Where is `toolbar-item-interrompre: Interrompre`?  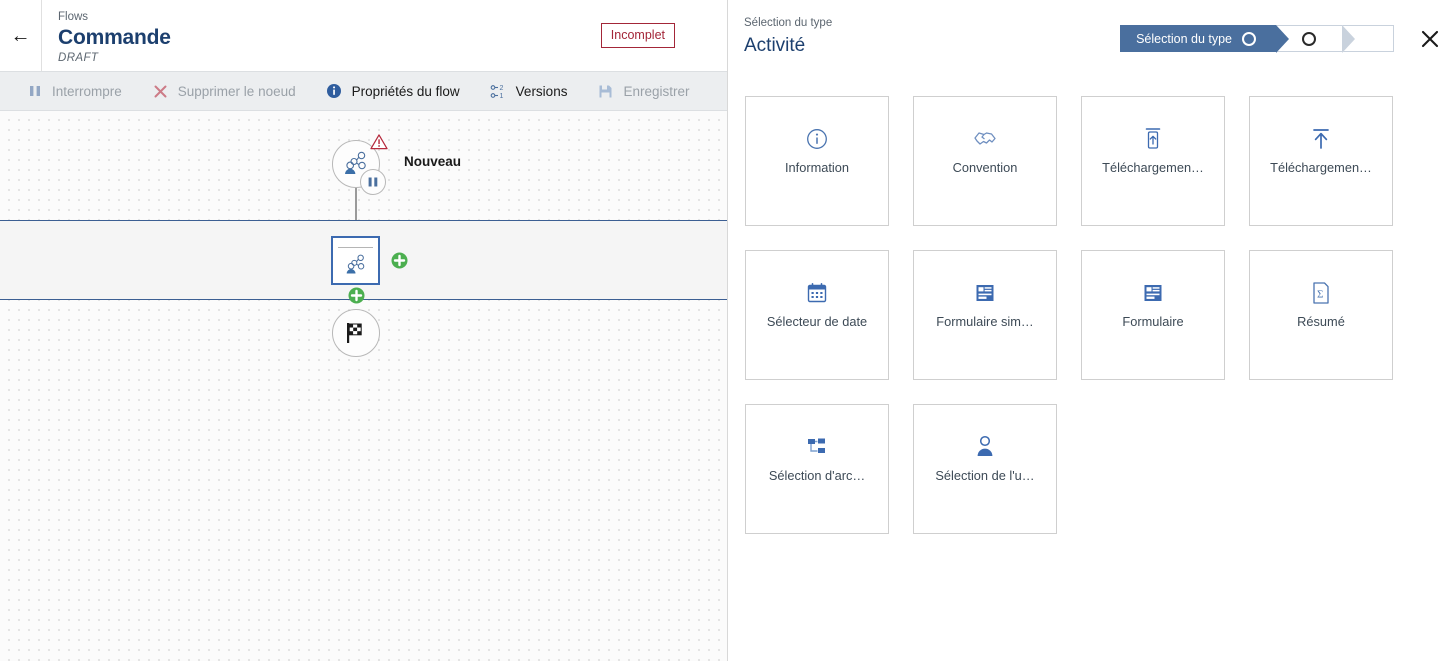 toolbar-item-interrompre: Interrompre is located at coordinates (74, 91).